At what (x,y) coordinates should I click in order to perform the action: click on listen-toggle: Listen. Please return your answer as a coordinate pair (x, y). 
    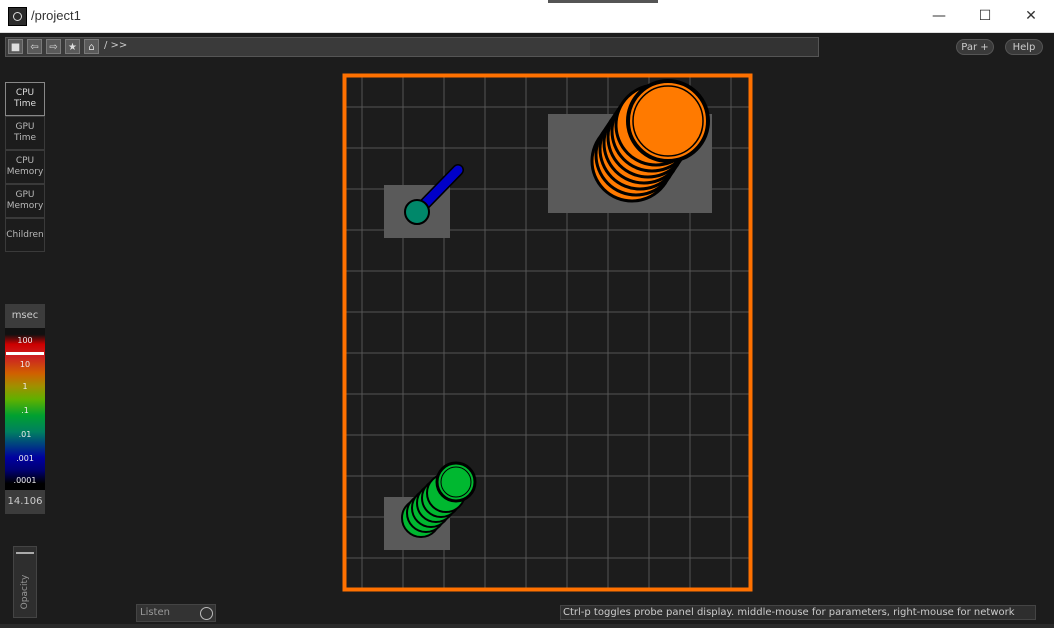
    Looking at the image, I should click on (176, 613).